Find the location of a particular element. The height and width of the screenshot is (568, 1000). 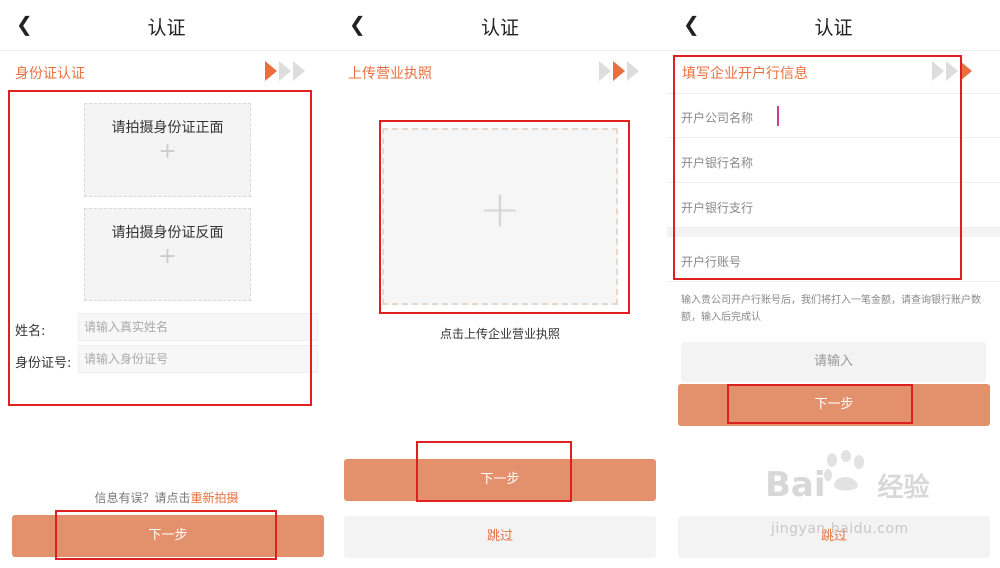

skip-button: 跳过 is located at coordinates (500, 537).